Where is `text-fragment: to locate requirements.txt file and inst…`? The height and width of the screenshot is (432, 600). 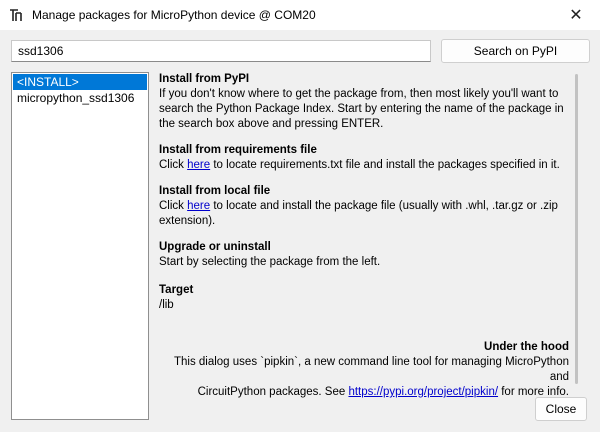 text-fragment: to locate requirements.txt file and inst… is located at coordinates (385, 165).